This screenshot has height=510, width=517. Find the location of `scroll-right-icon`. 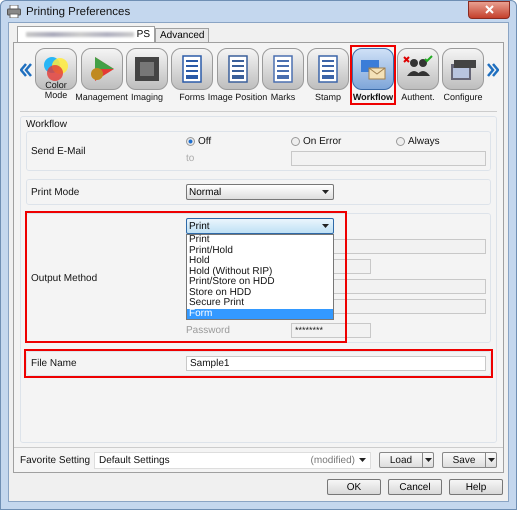

scroll-right-icon is located at coordinates (493, 70).